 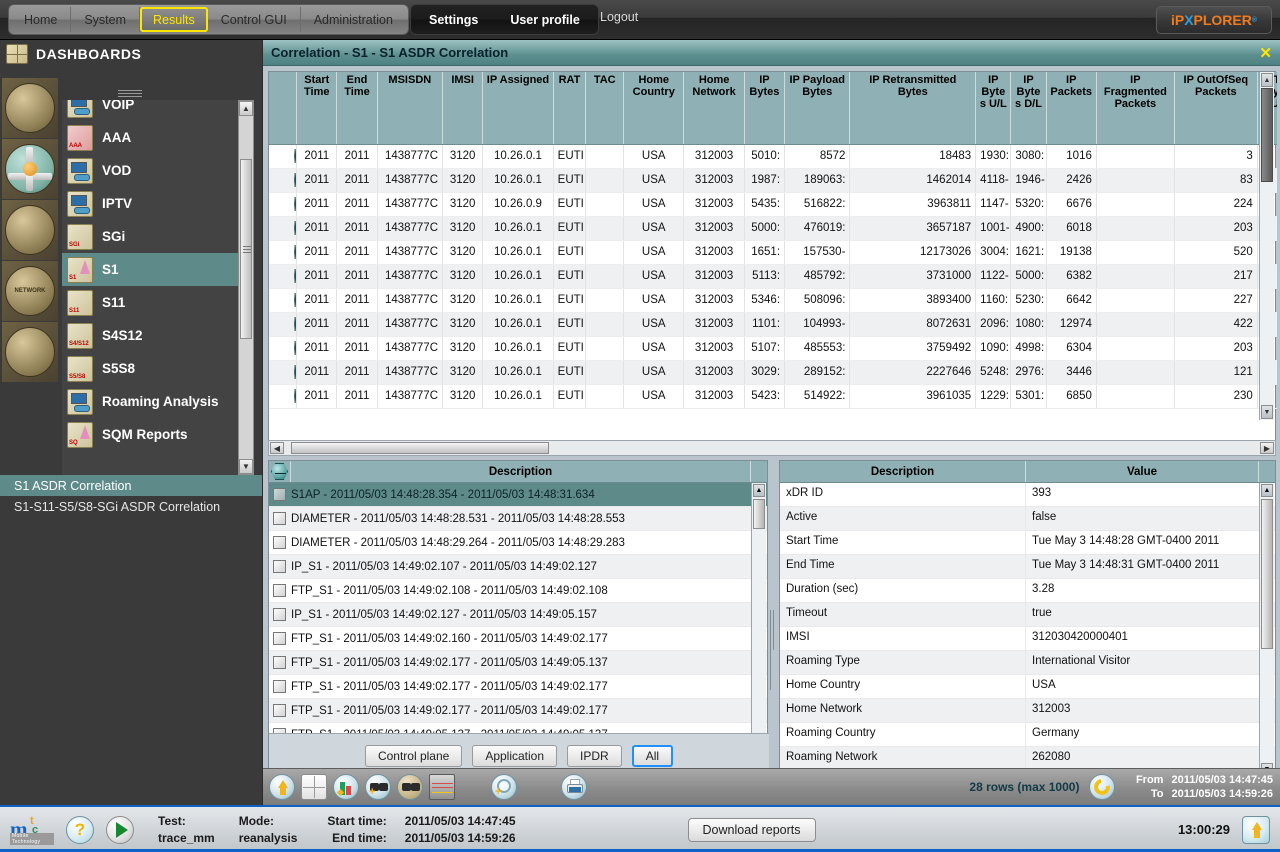 I want to click on sidebar-item-s11: S11 S11, so click(x=157, y=302).